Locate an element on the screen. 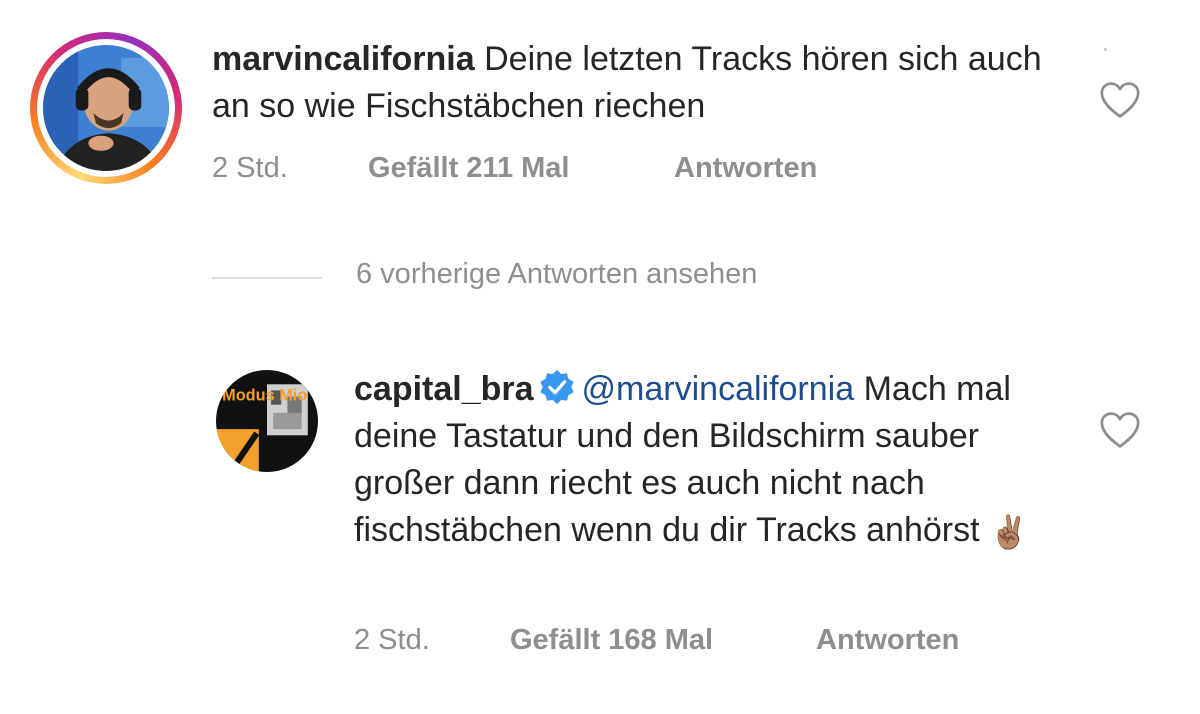  avatar is located at coordinates (106, 108).